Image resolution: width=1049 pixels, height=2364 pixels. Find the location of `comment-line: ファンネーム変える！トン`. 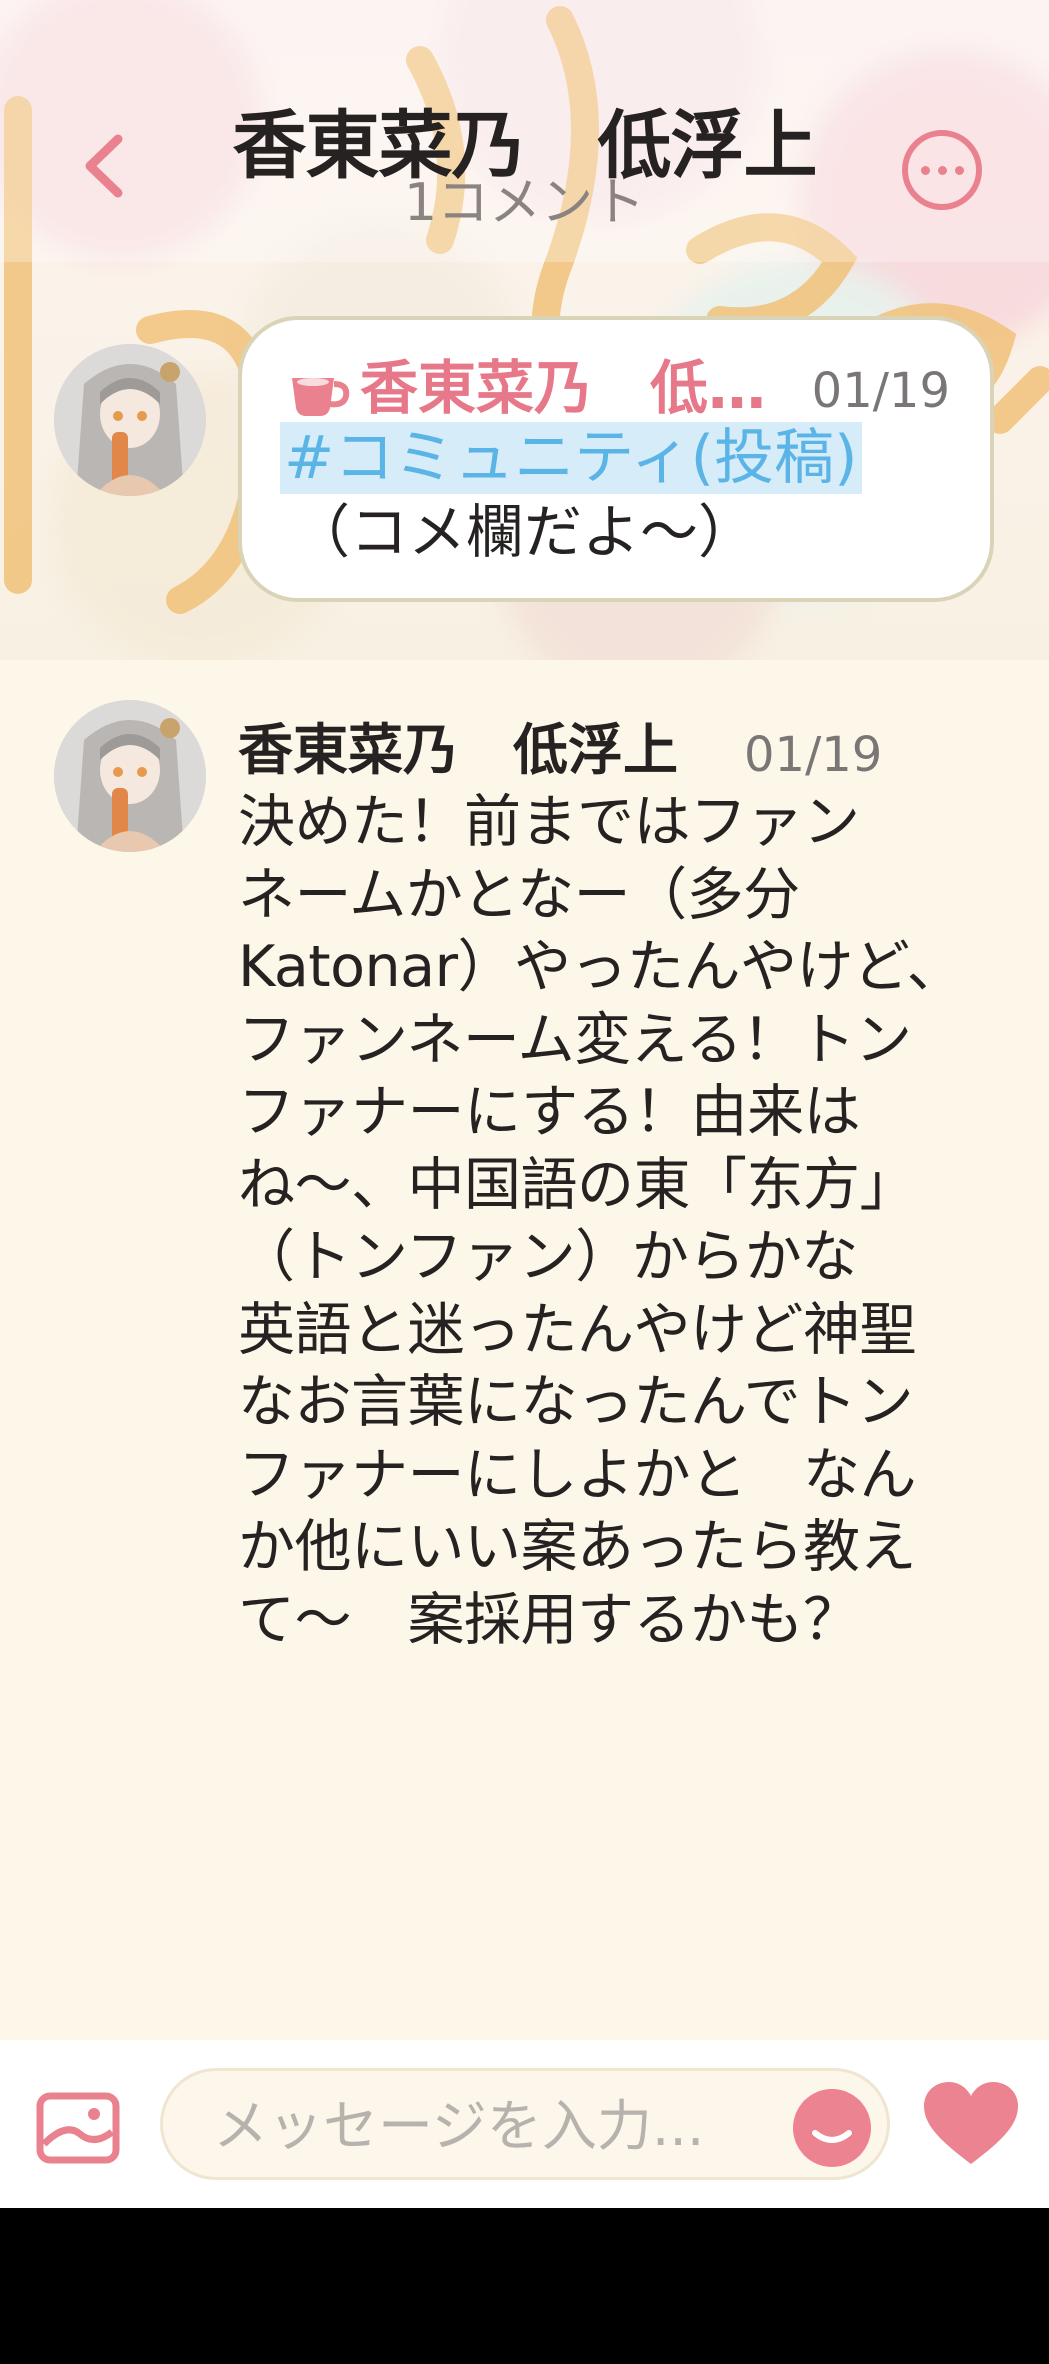

comment-line: ファンネーム変える！トン is located at coordinates (575, 1039).